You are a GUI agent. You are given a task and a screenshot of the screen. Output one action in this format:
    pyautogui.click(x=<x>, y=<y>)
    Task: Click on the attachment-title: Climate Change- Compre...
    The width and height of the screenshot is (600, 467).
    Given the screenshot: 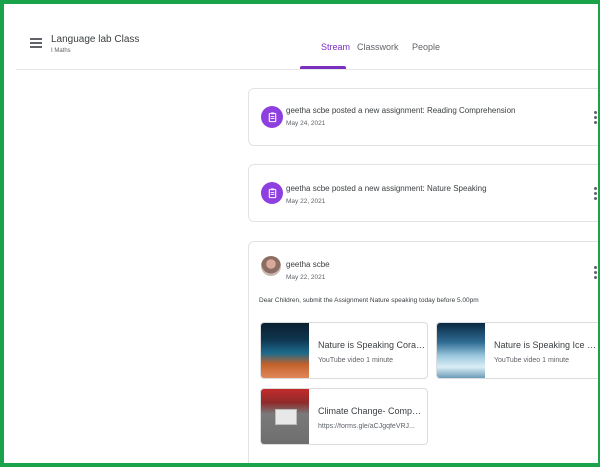 What is the action you would take?
    pyautogui.click(x=370, y=411)
    